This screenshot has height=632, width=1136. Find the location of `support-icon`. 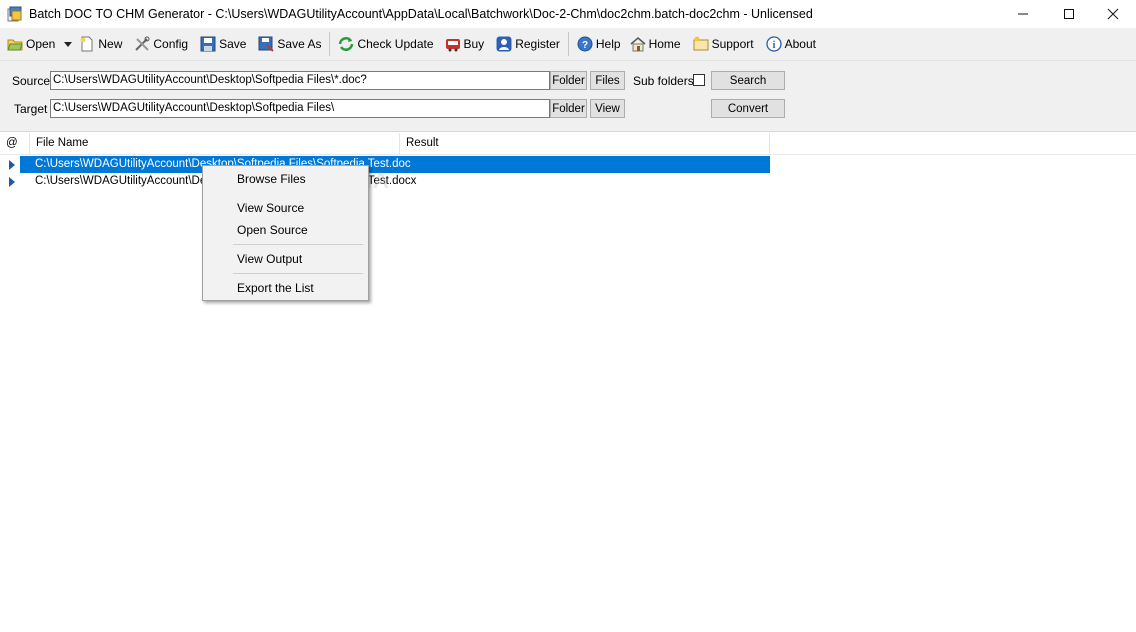

support-icon is located at coordinates (701, 44).